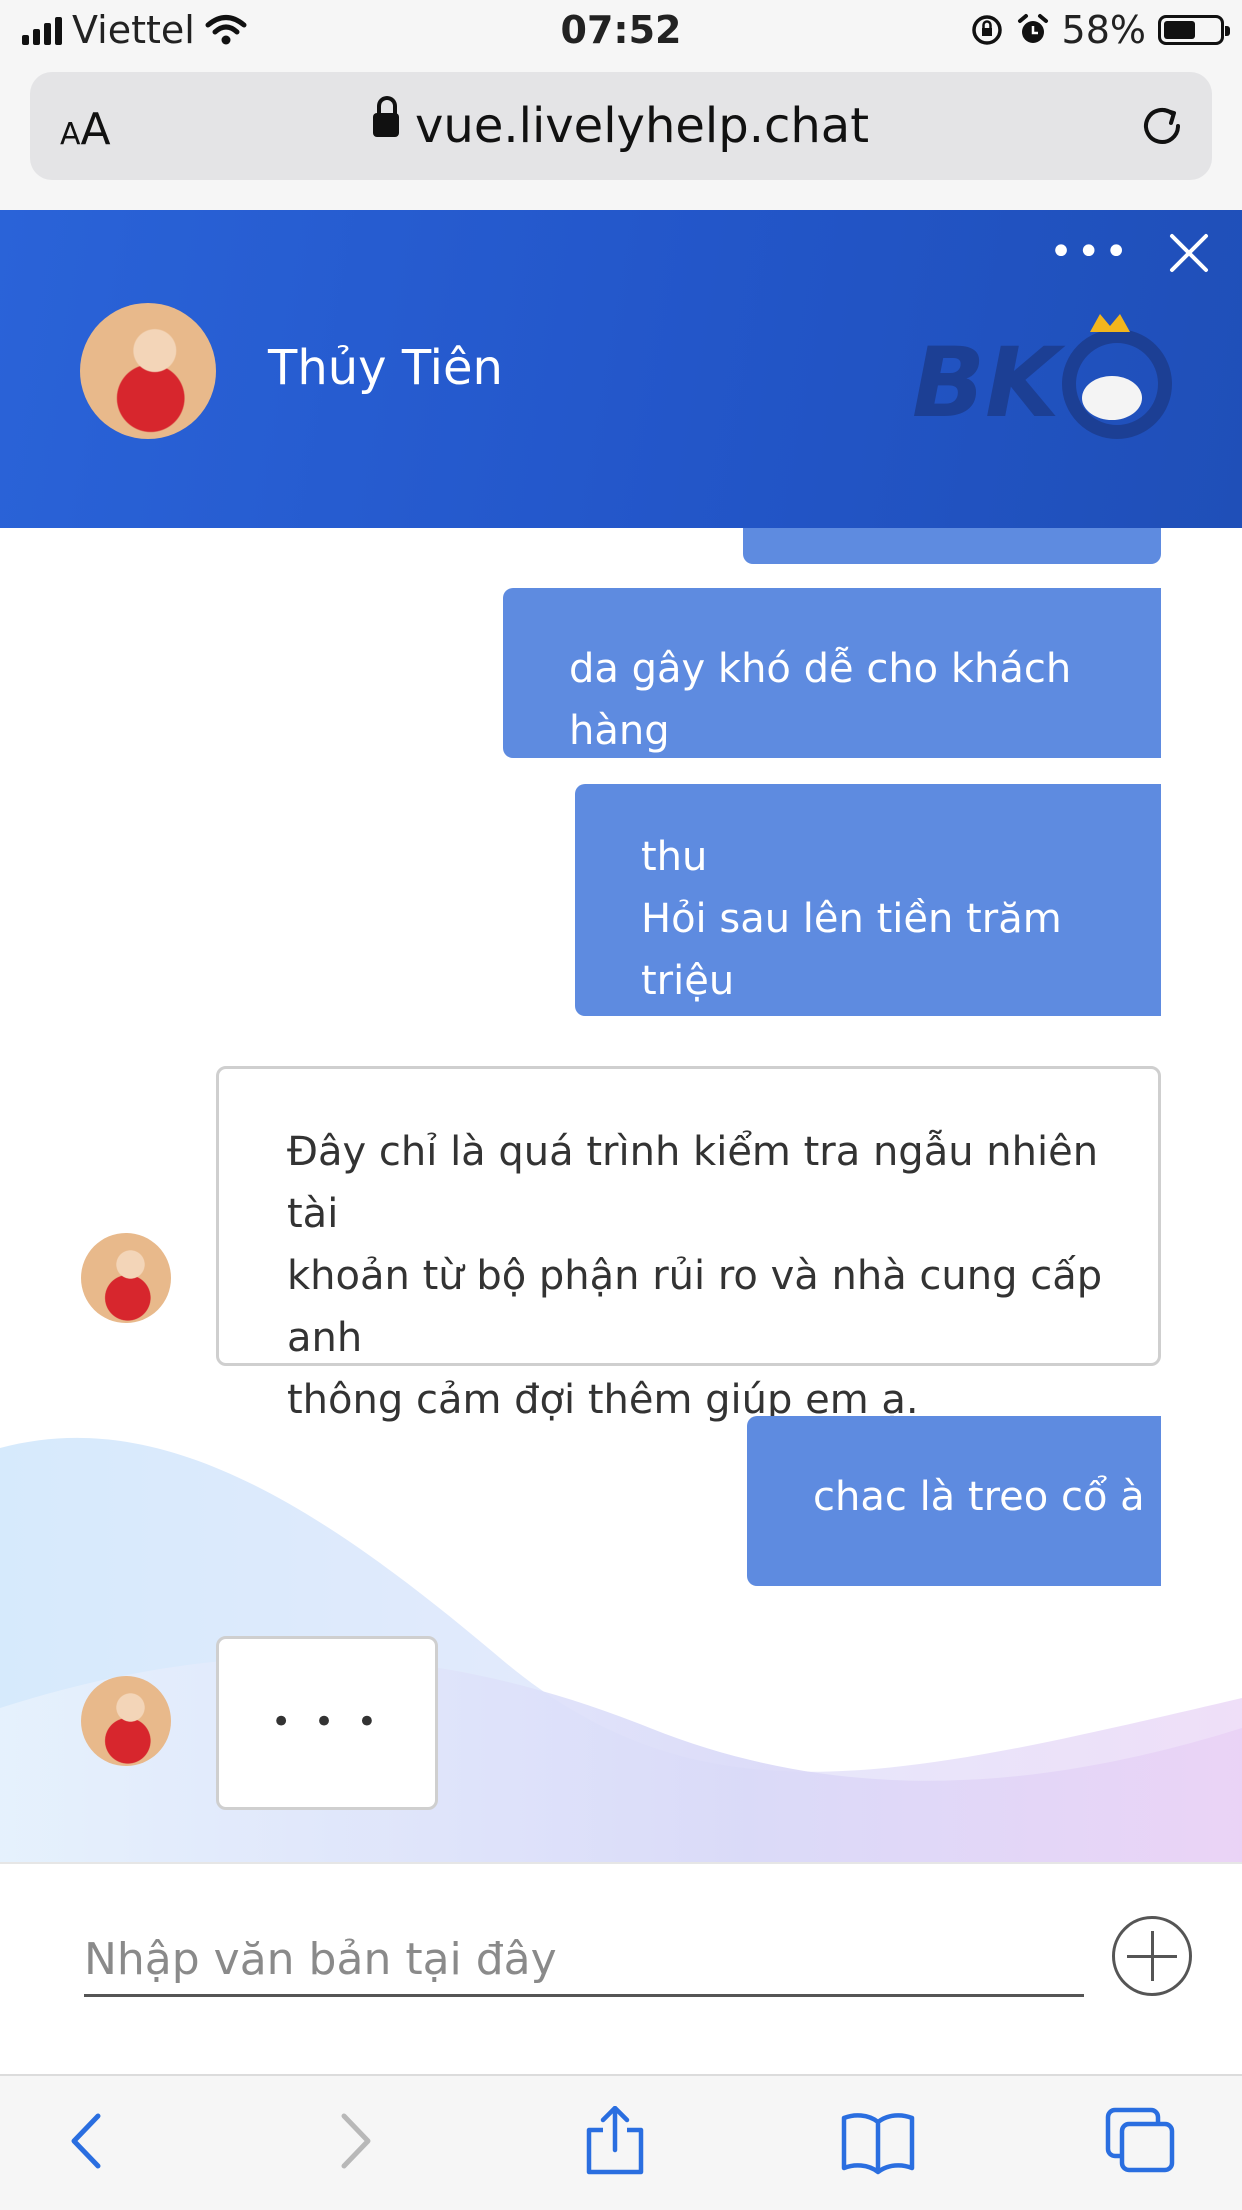  I want to click on lock-icon, so click(385, 116).